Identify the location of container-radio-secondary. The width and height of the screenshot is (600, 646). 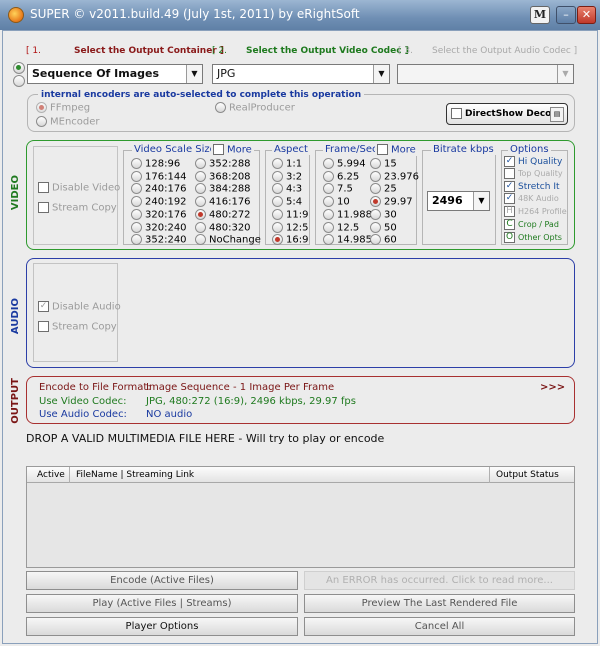
(20, 81).